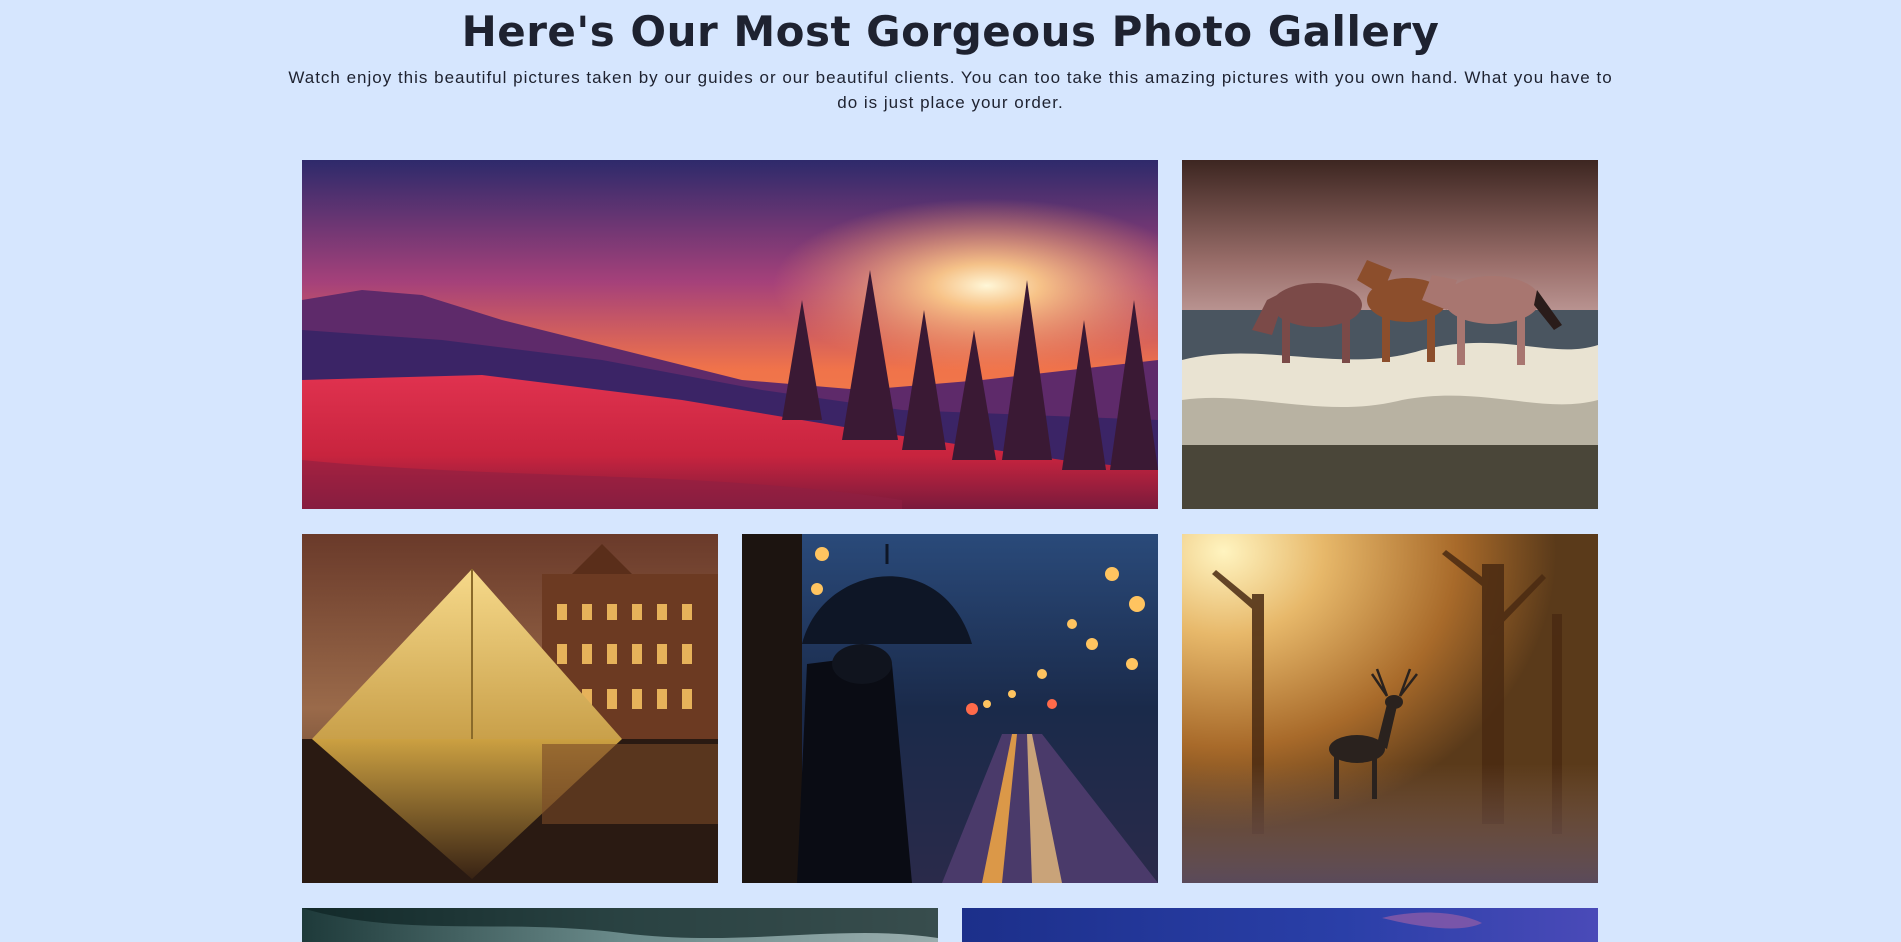 This screenshot has width=1901, height=942. I want to click on gallery-photo-deer, so click(1390, 708).